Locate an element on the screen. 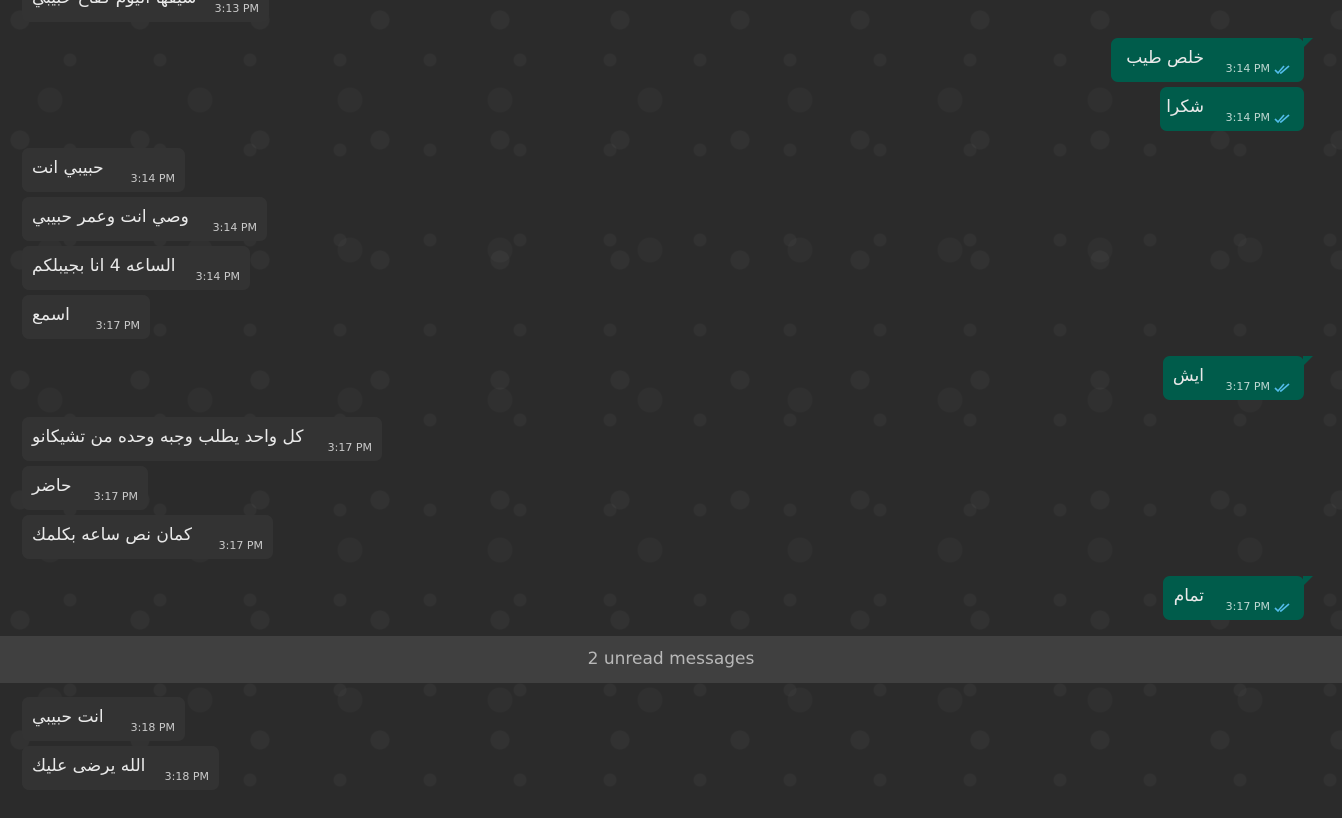 The image size is (1342, 818). message-bubble-incoming: حبيبي انت 3:14 PM is located at coordinates (103, 170).